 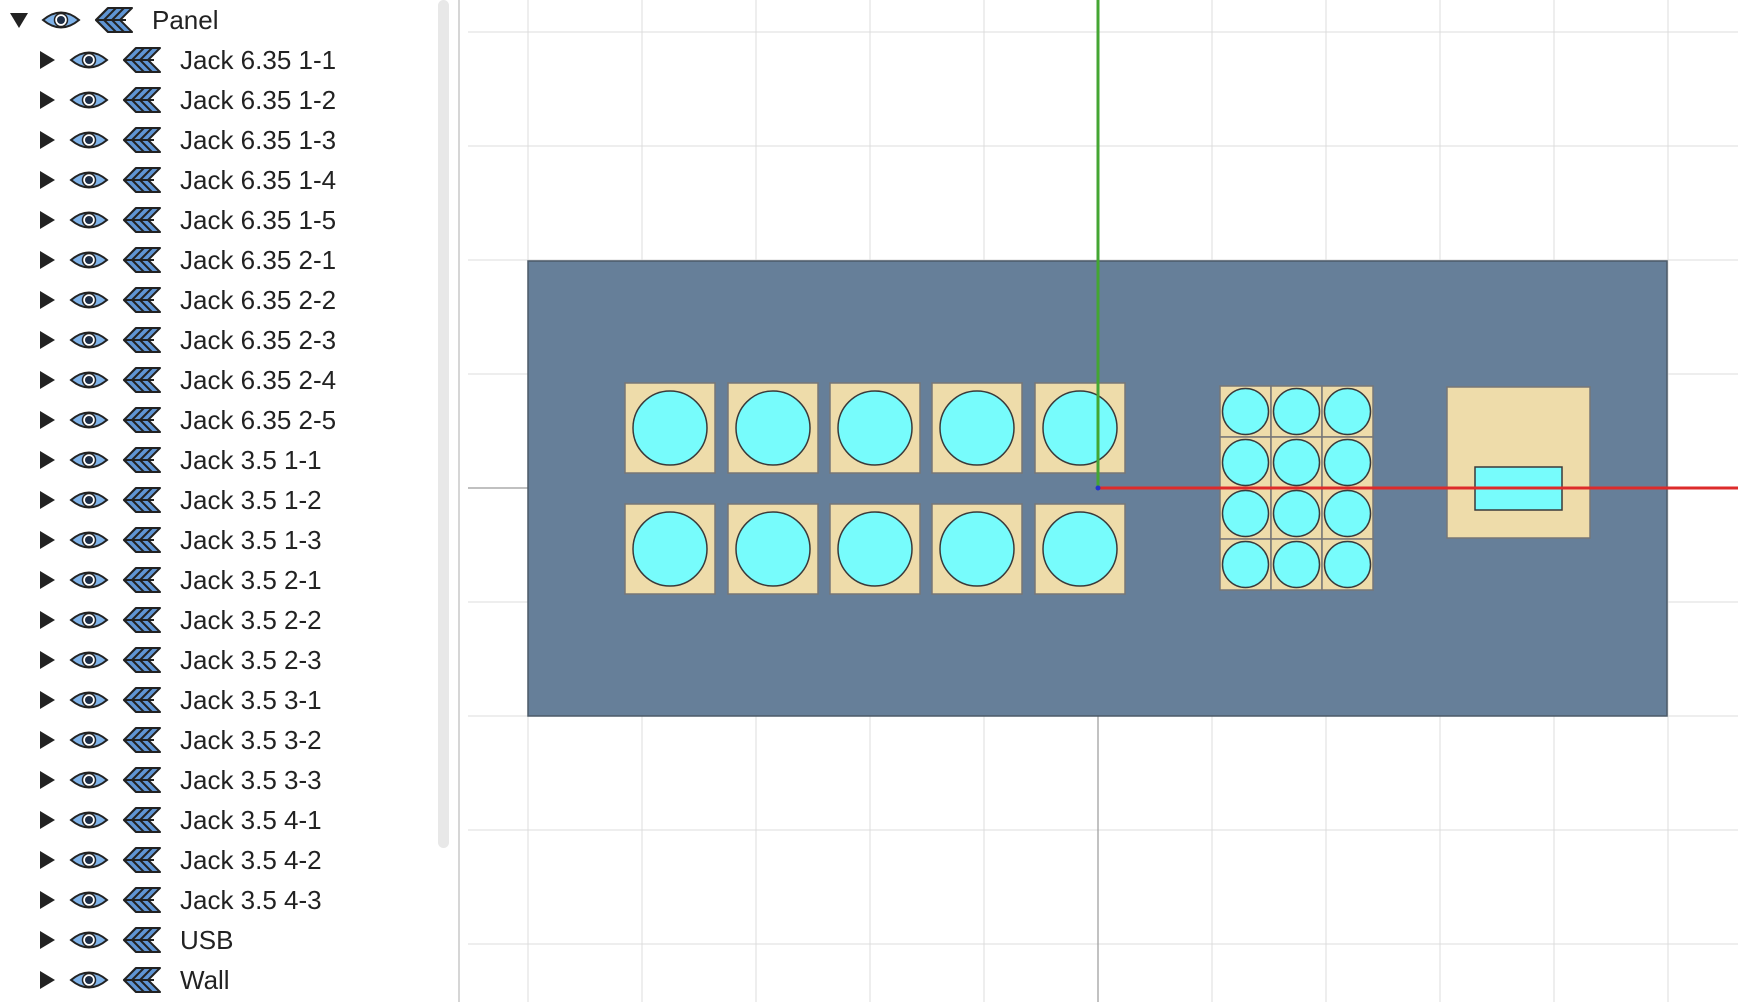 What do you see at coordinates (179, 620) in the screenshot?
I see `tree-item: Jack 3.5 2-2` at bounding box center [179, 620].